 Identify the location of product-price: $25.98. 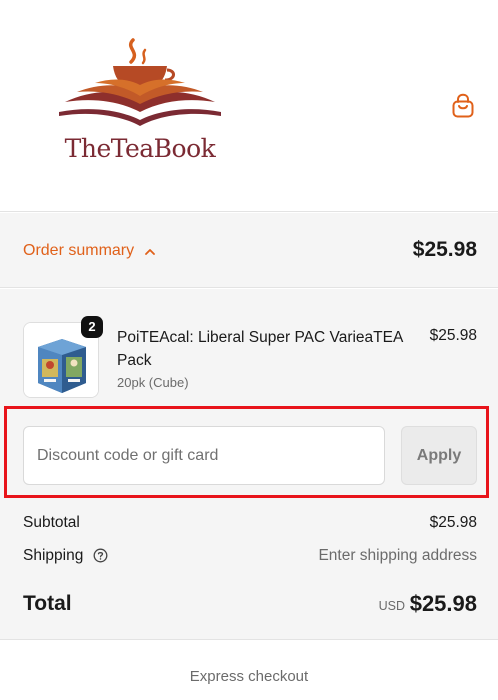
(453, 335).